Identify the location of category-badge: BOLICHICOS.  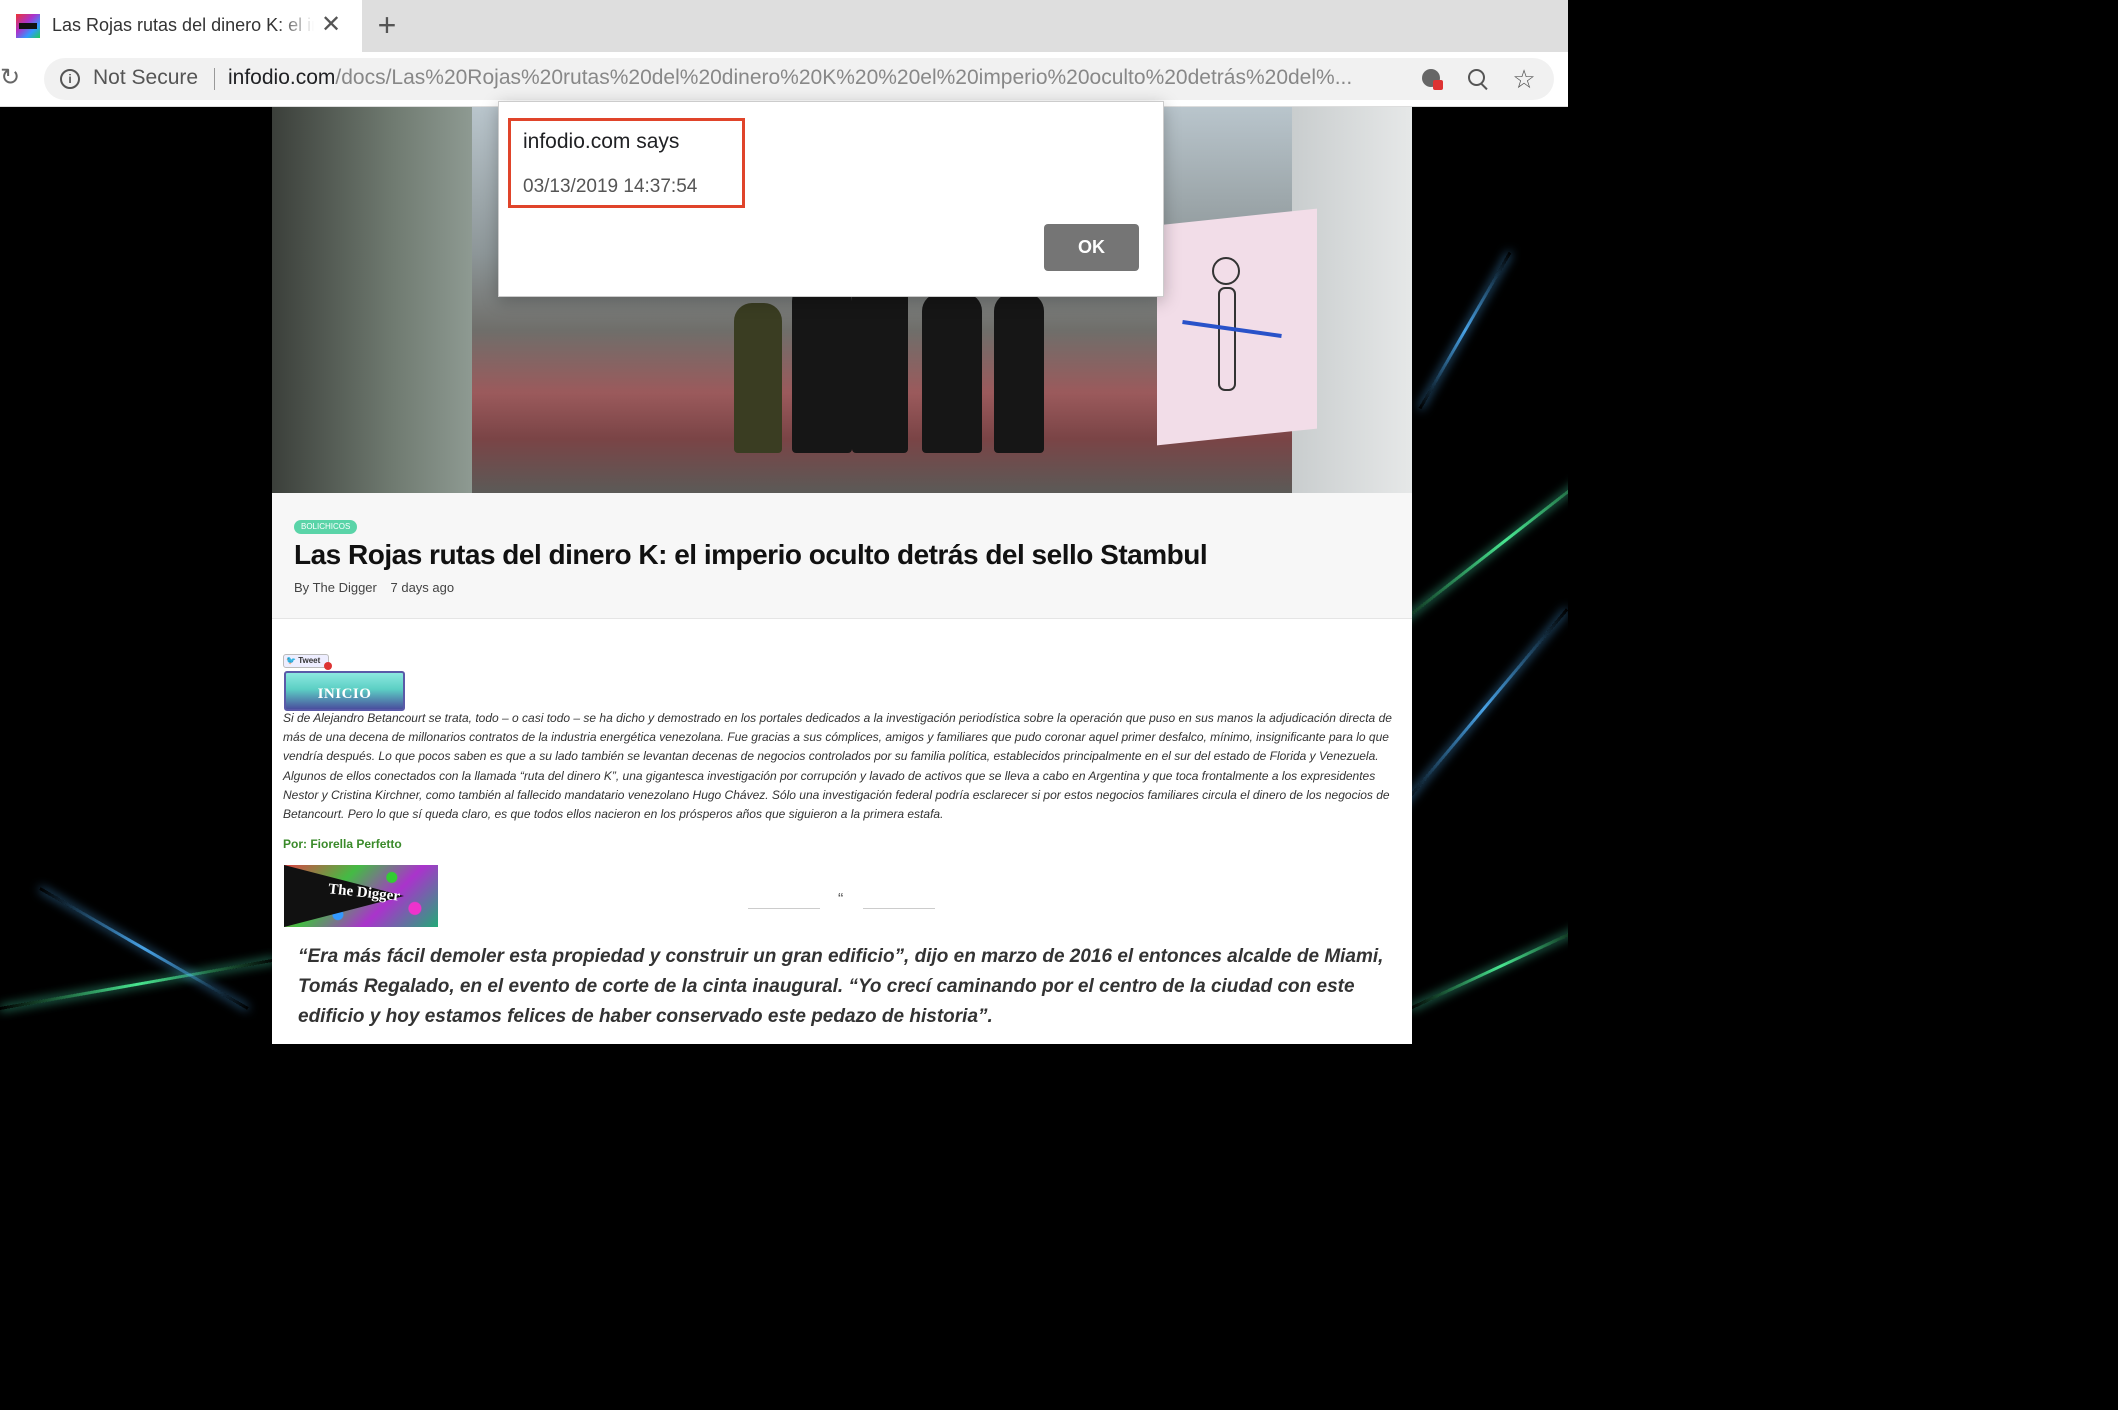
(326, 527).